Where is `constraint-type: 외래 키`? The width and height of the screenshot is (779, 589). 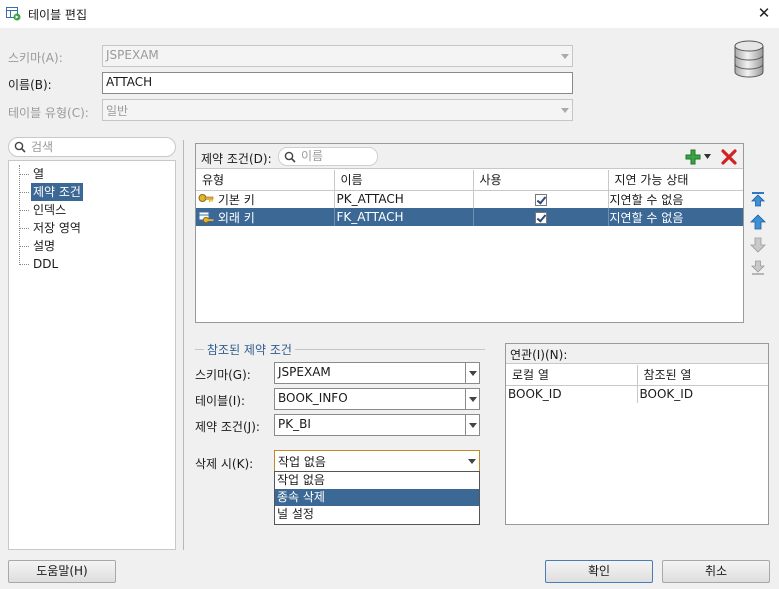
constraint-type: 외래 키 is located at coordinates (236, 217).